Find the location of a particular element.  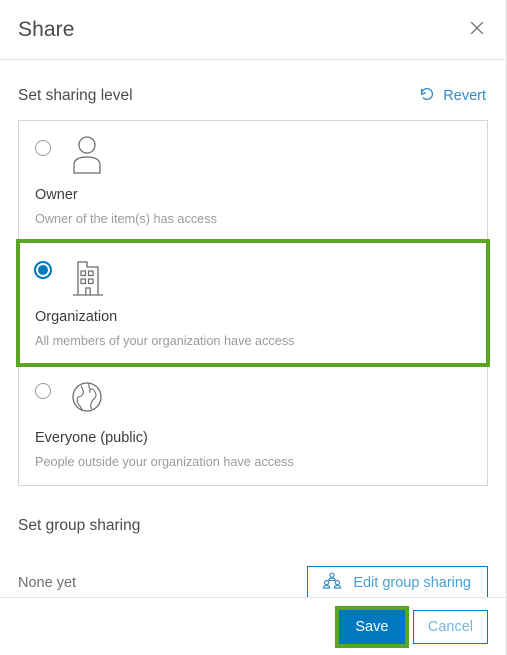

option-description: Owner of the item(s) has access is located at coordinates (126, 219).